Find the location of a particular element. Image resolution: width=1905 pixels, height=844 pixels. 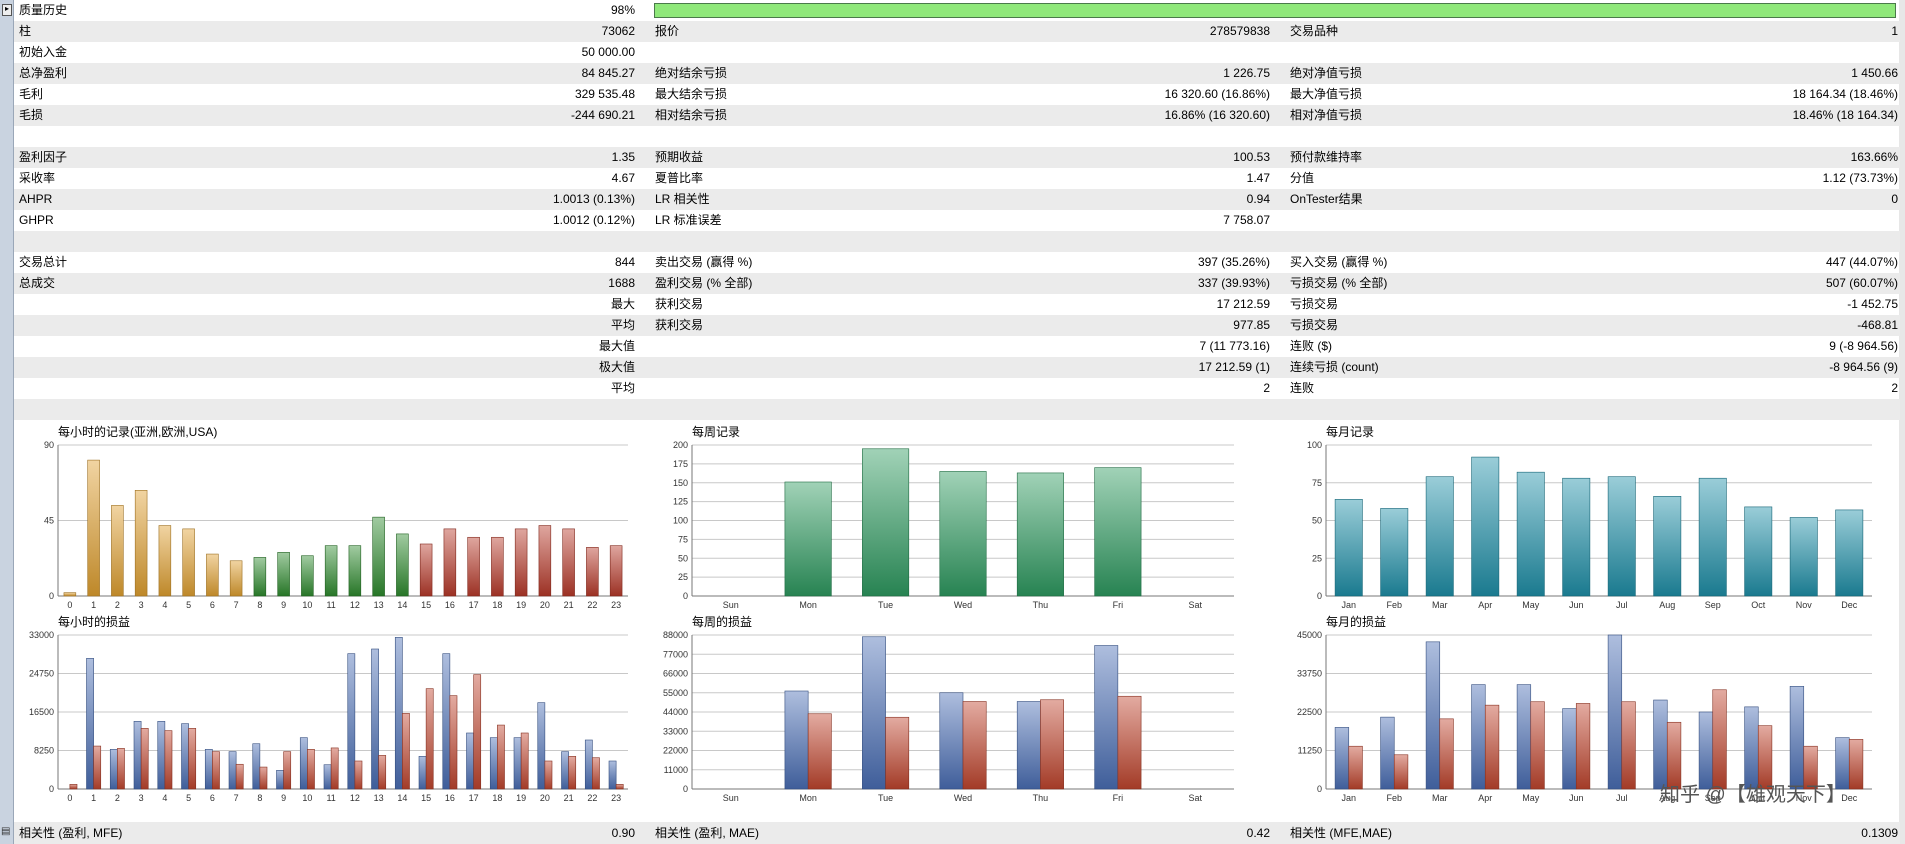

toolbox-icon: ▤ is located at coordinates (6, 833).